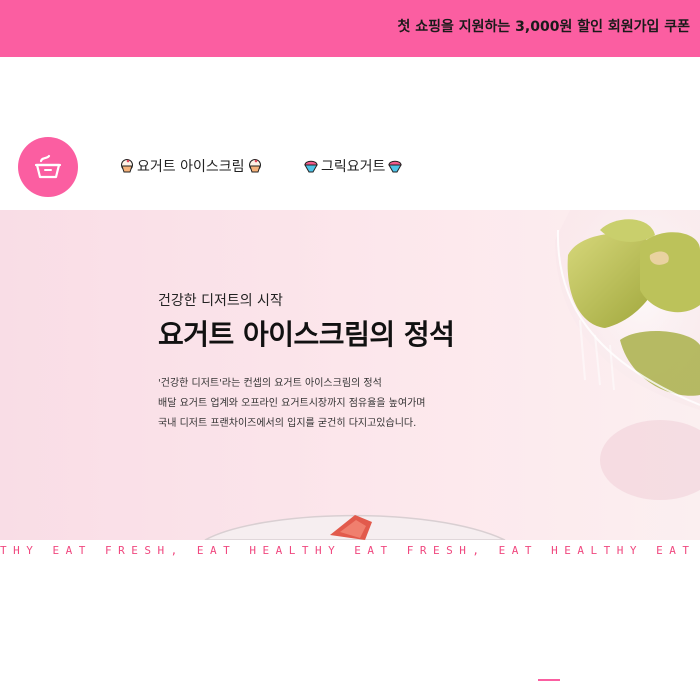 The height and width of the screenshot is (700, 700). I want to click on hero-description-line: 배달 요거트 업계와 오프라인 요거트시장까지 점유율을 높여가며, so click(292, 403).